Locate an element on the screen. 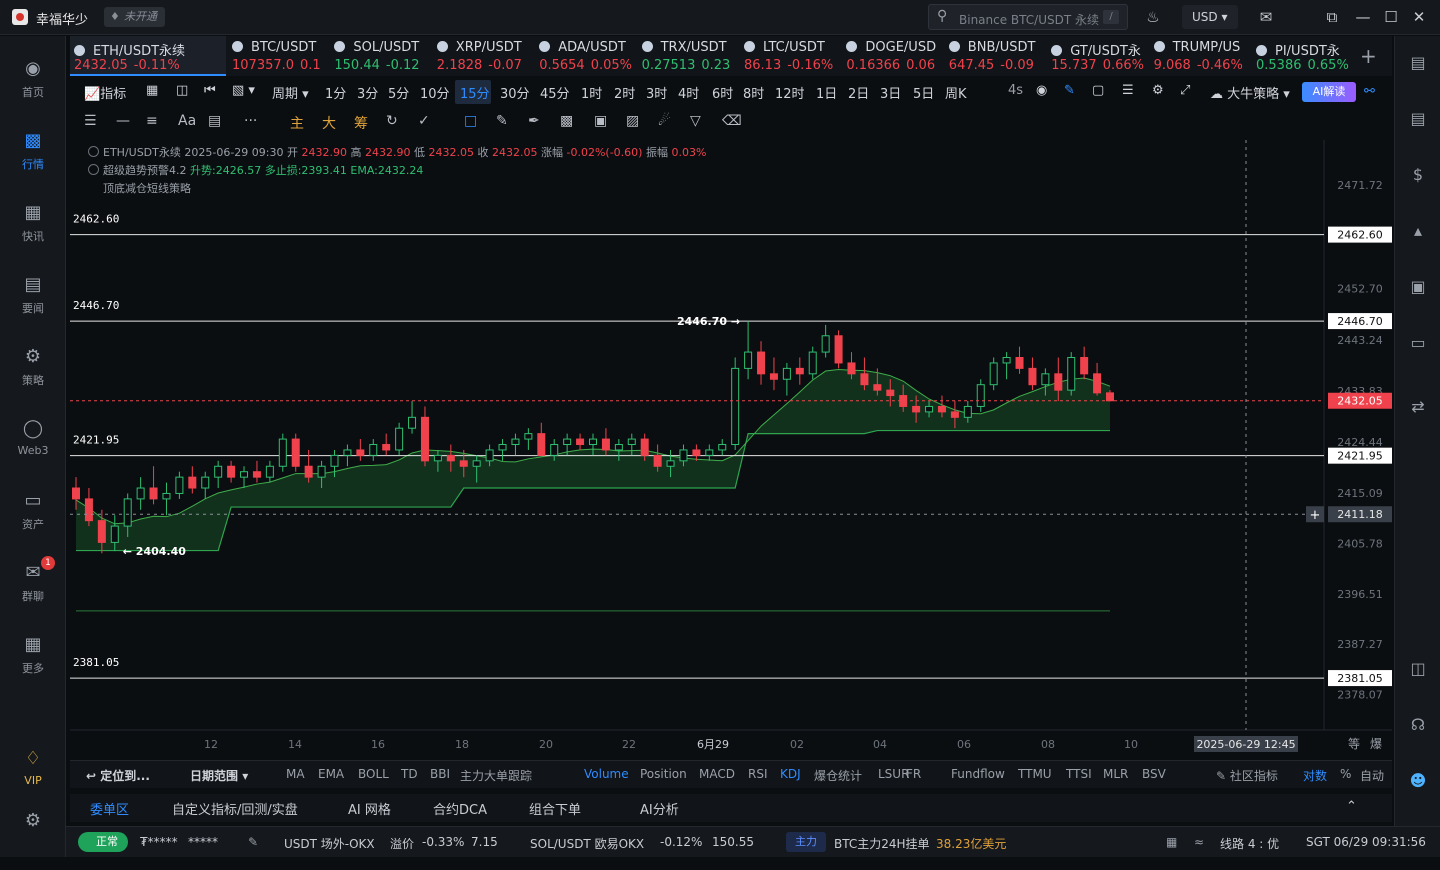 The image size is (1440, 870). ticker-tab: GT/USDT永 15.737 0.66% is located at coordinates (1098, 56).